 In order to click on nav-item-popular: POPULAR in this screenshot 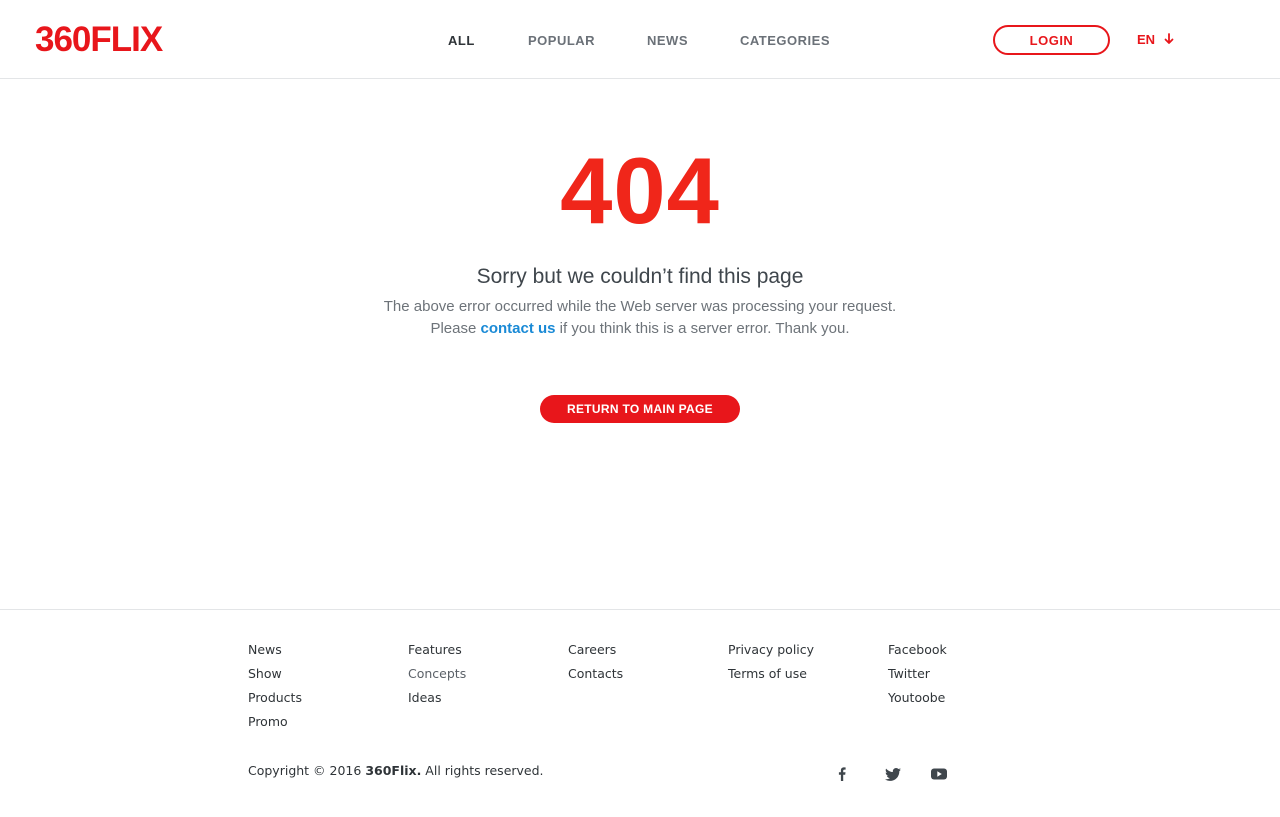, I will do `click(561, 41)`.